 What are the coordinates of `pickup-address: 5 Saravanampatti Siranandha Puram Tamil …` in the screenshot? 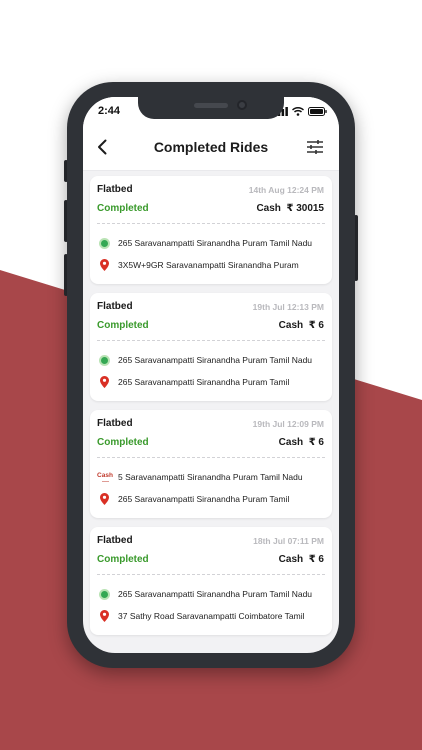 It's located at (210, 477).